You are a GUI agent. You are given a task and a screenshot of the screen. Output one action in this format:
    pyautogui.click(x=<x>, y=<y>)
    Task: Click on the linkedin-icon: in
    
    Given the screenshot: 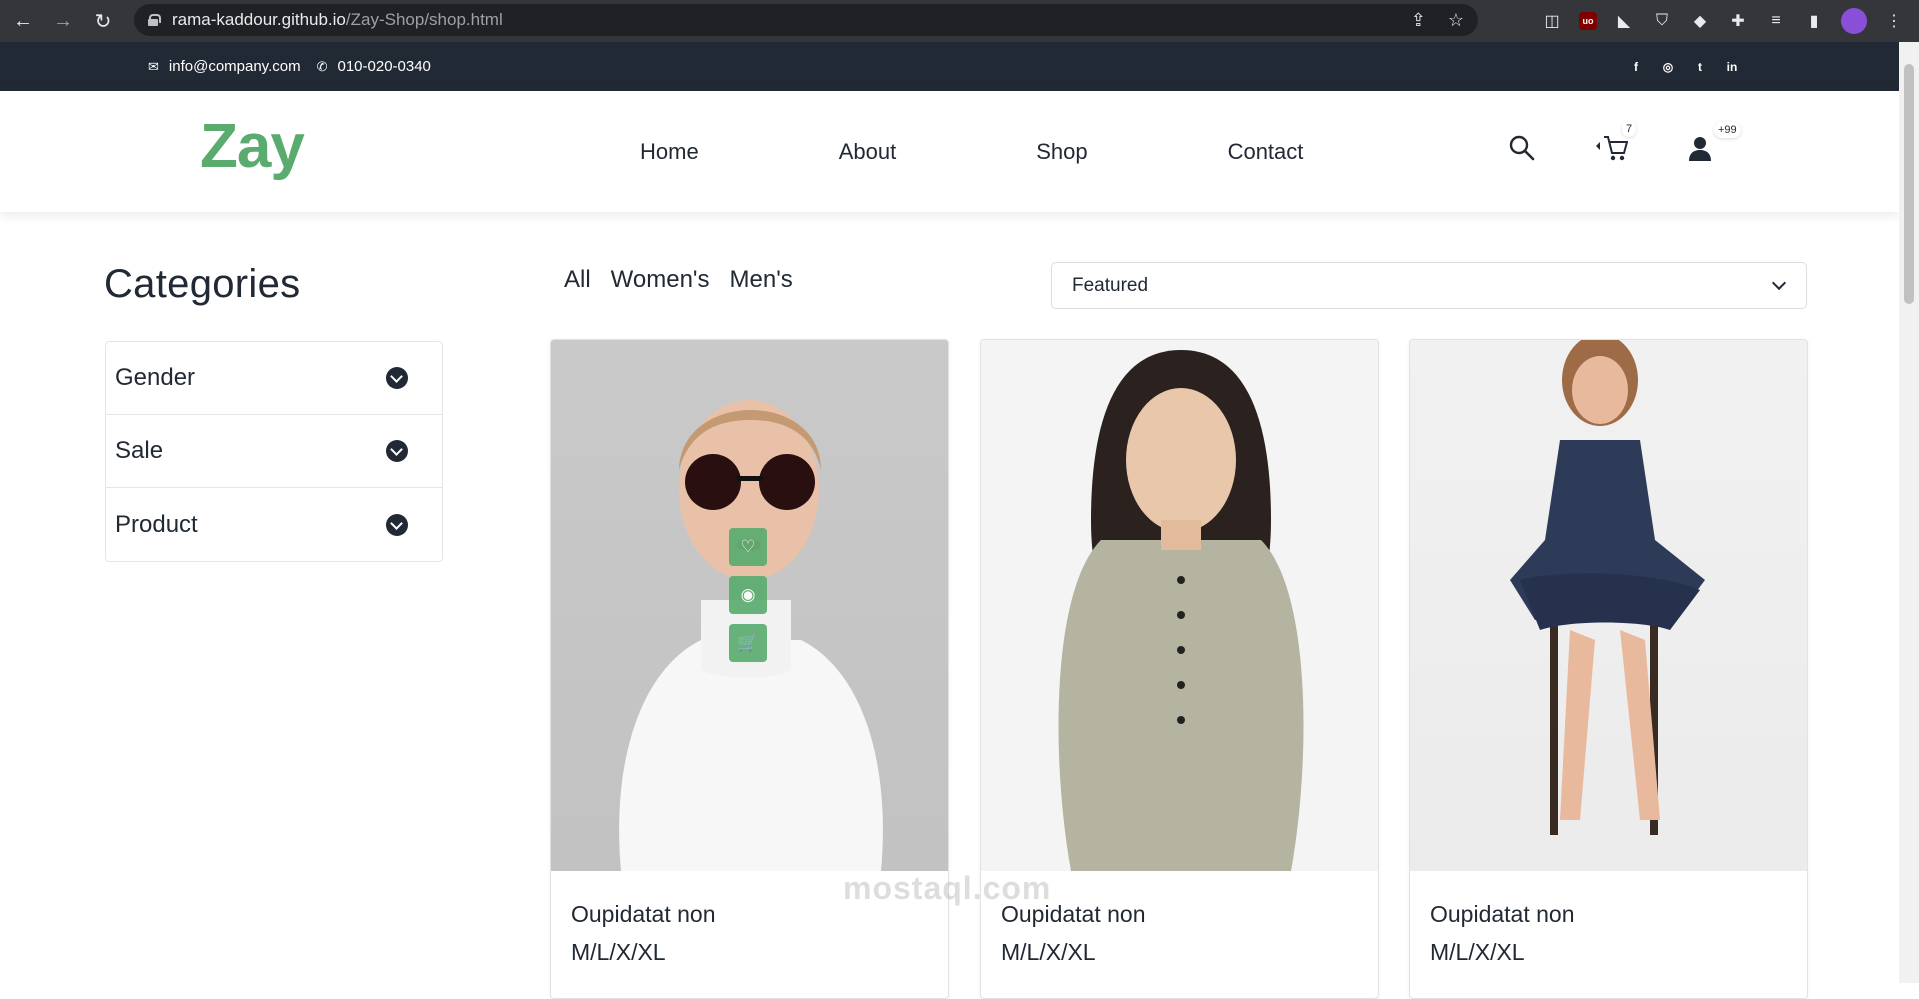 What is the action you would take?
    pyautogui.click(x=1732, y=67)
    